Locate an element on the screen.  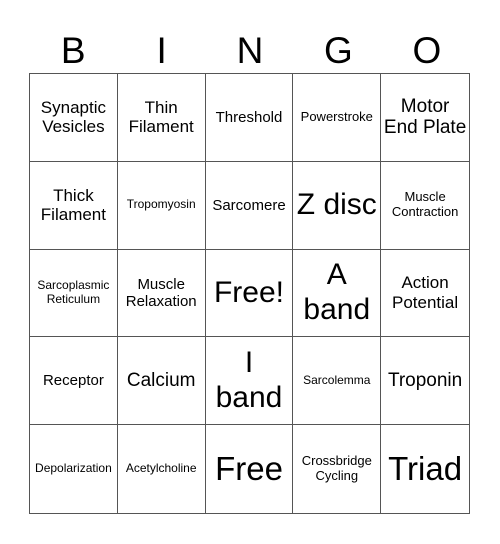
bingo-cell: I band is located at coordinates (249, 381).